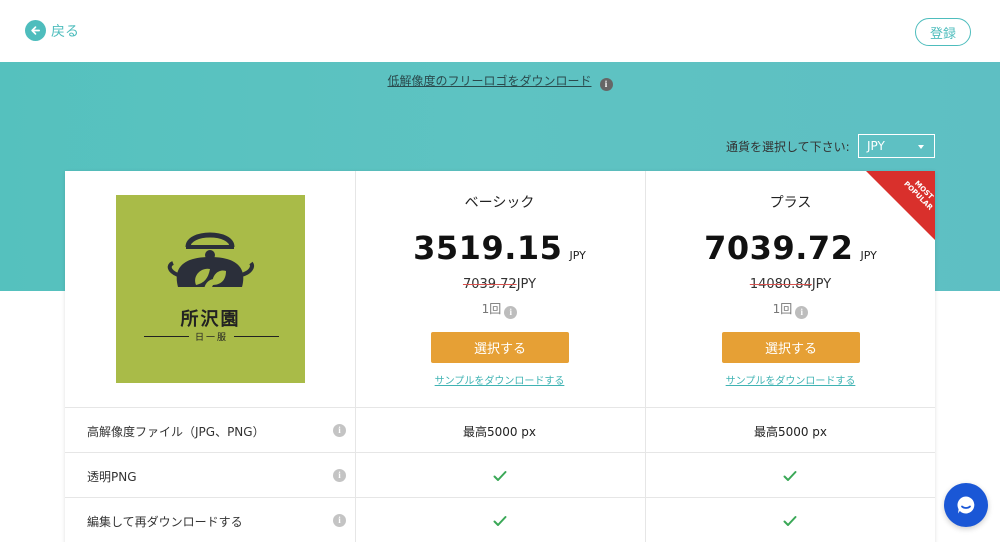  Describe the element at coordinates (921, 147) in the screenshot. I see `chevron-down-icon` at that location.